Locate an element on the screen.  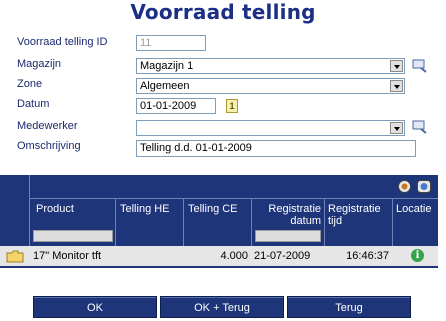
filter-product is located at coordinates (73, 236).